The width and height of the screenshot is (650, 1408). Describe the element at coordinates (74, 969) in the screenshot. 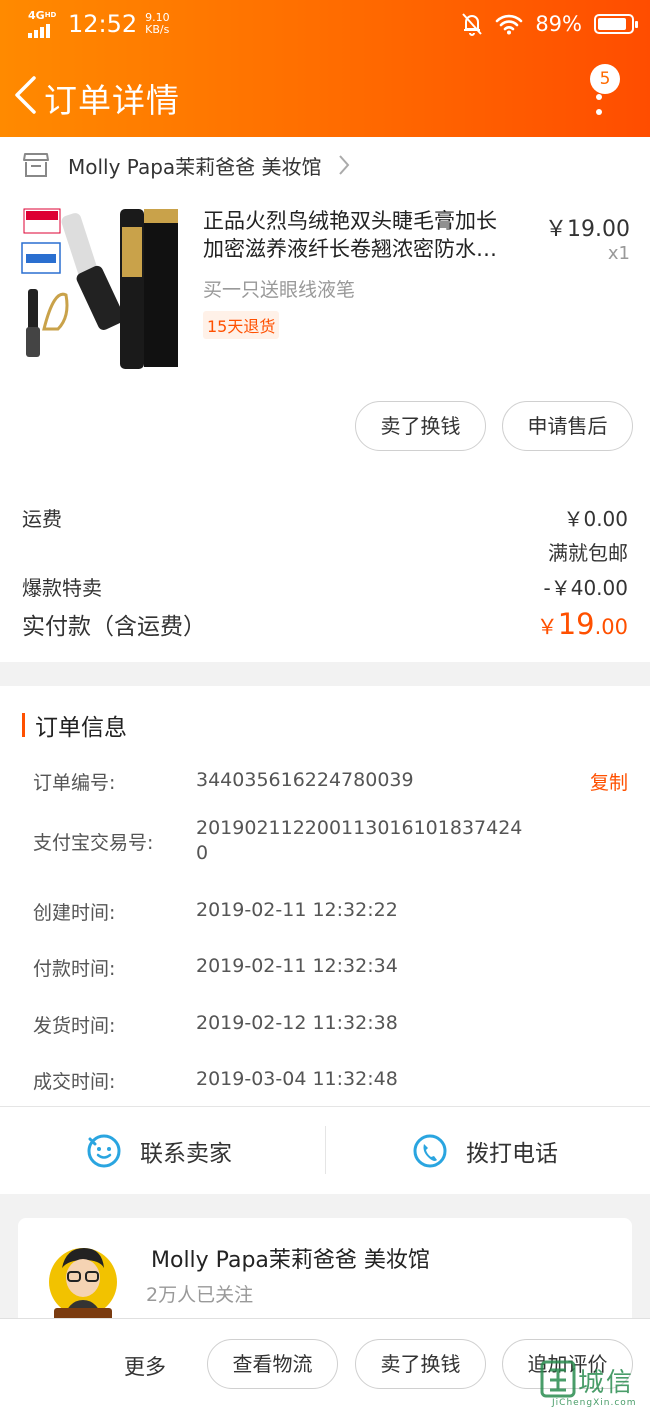

I see `paid-time-label: 付款时间:` at that location.